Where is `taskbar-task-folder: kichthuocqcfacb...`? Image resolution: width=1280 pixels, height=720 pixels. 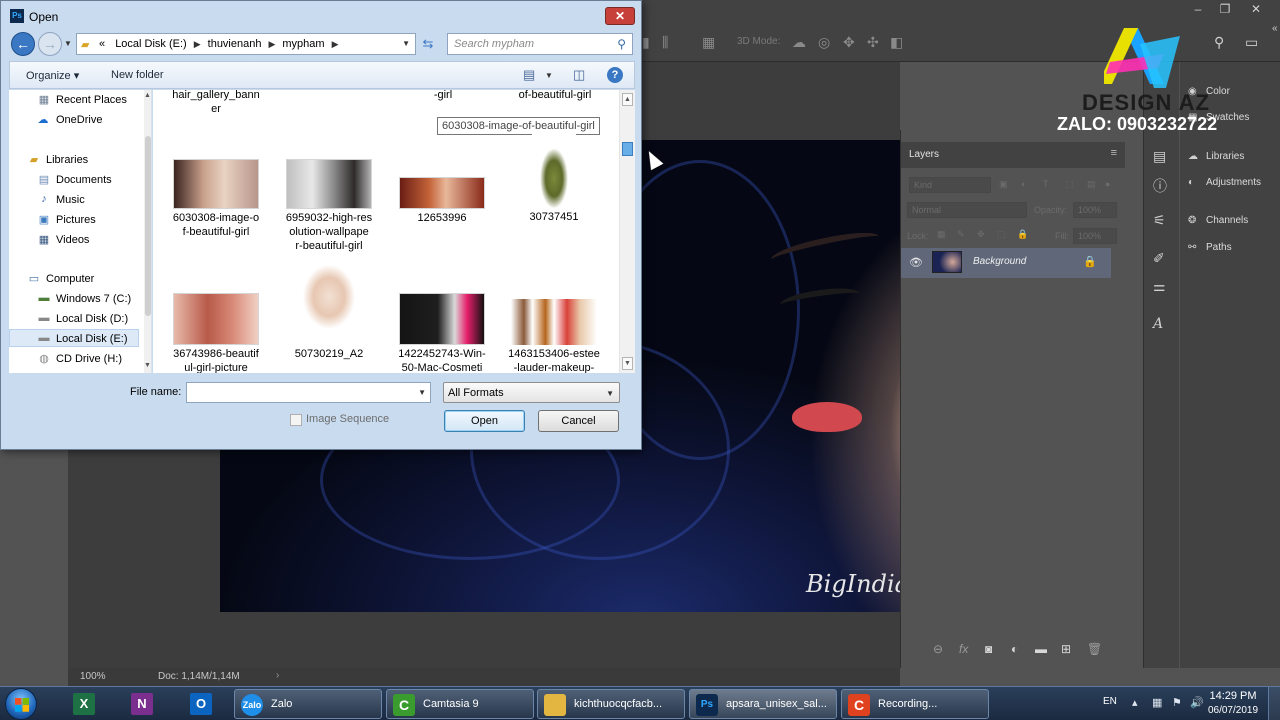
taskbar-task-folder: kichthuocqcfacb... is located at coordinates (611, 704).